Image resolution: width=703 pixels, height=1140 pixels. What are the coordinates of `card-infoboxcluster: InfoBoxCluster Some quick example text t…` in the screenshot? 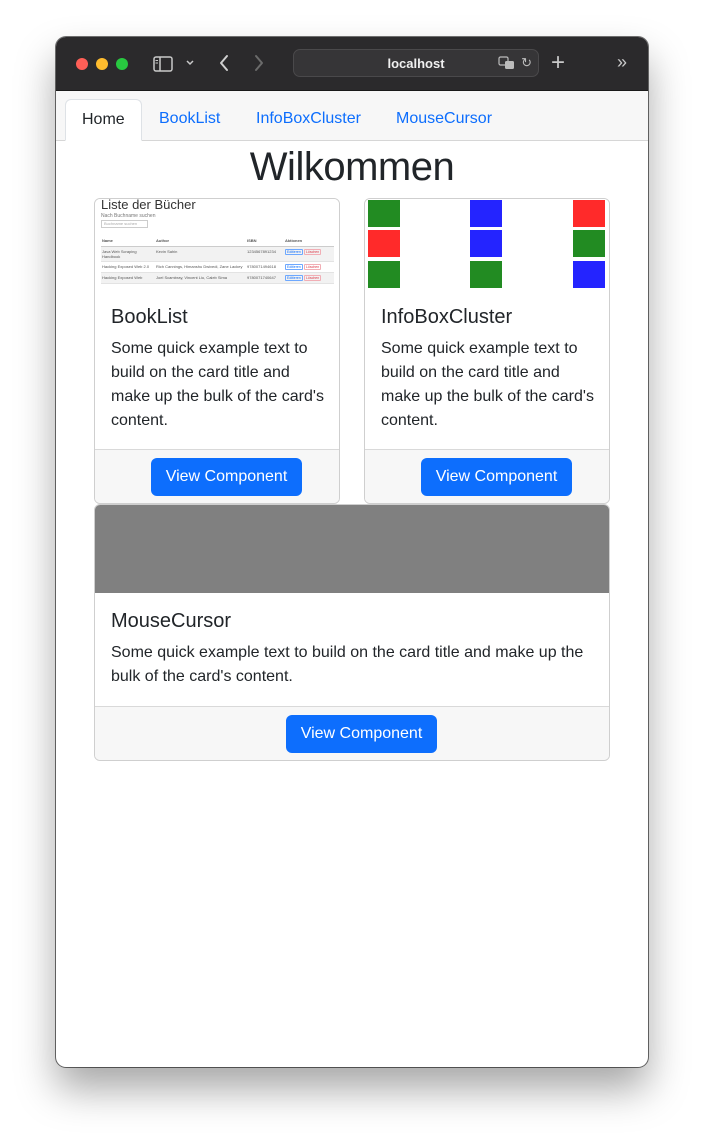 It's located at (487, 351).